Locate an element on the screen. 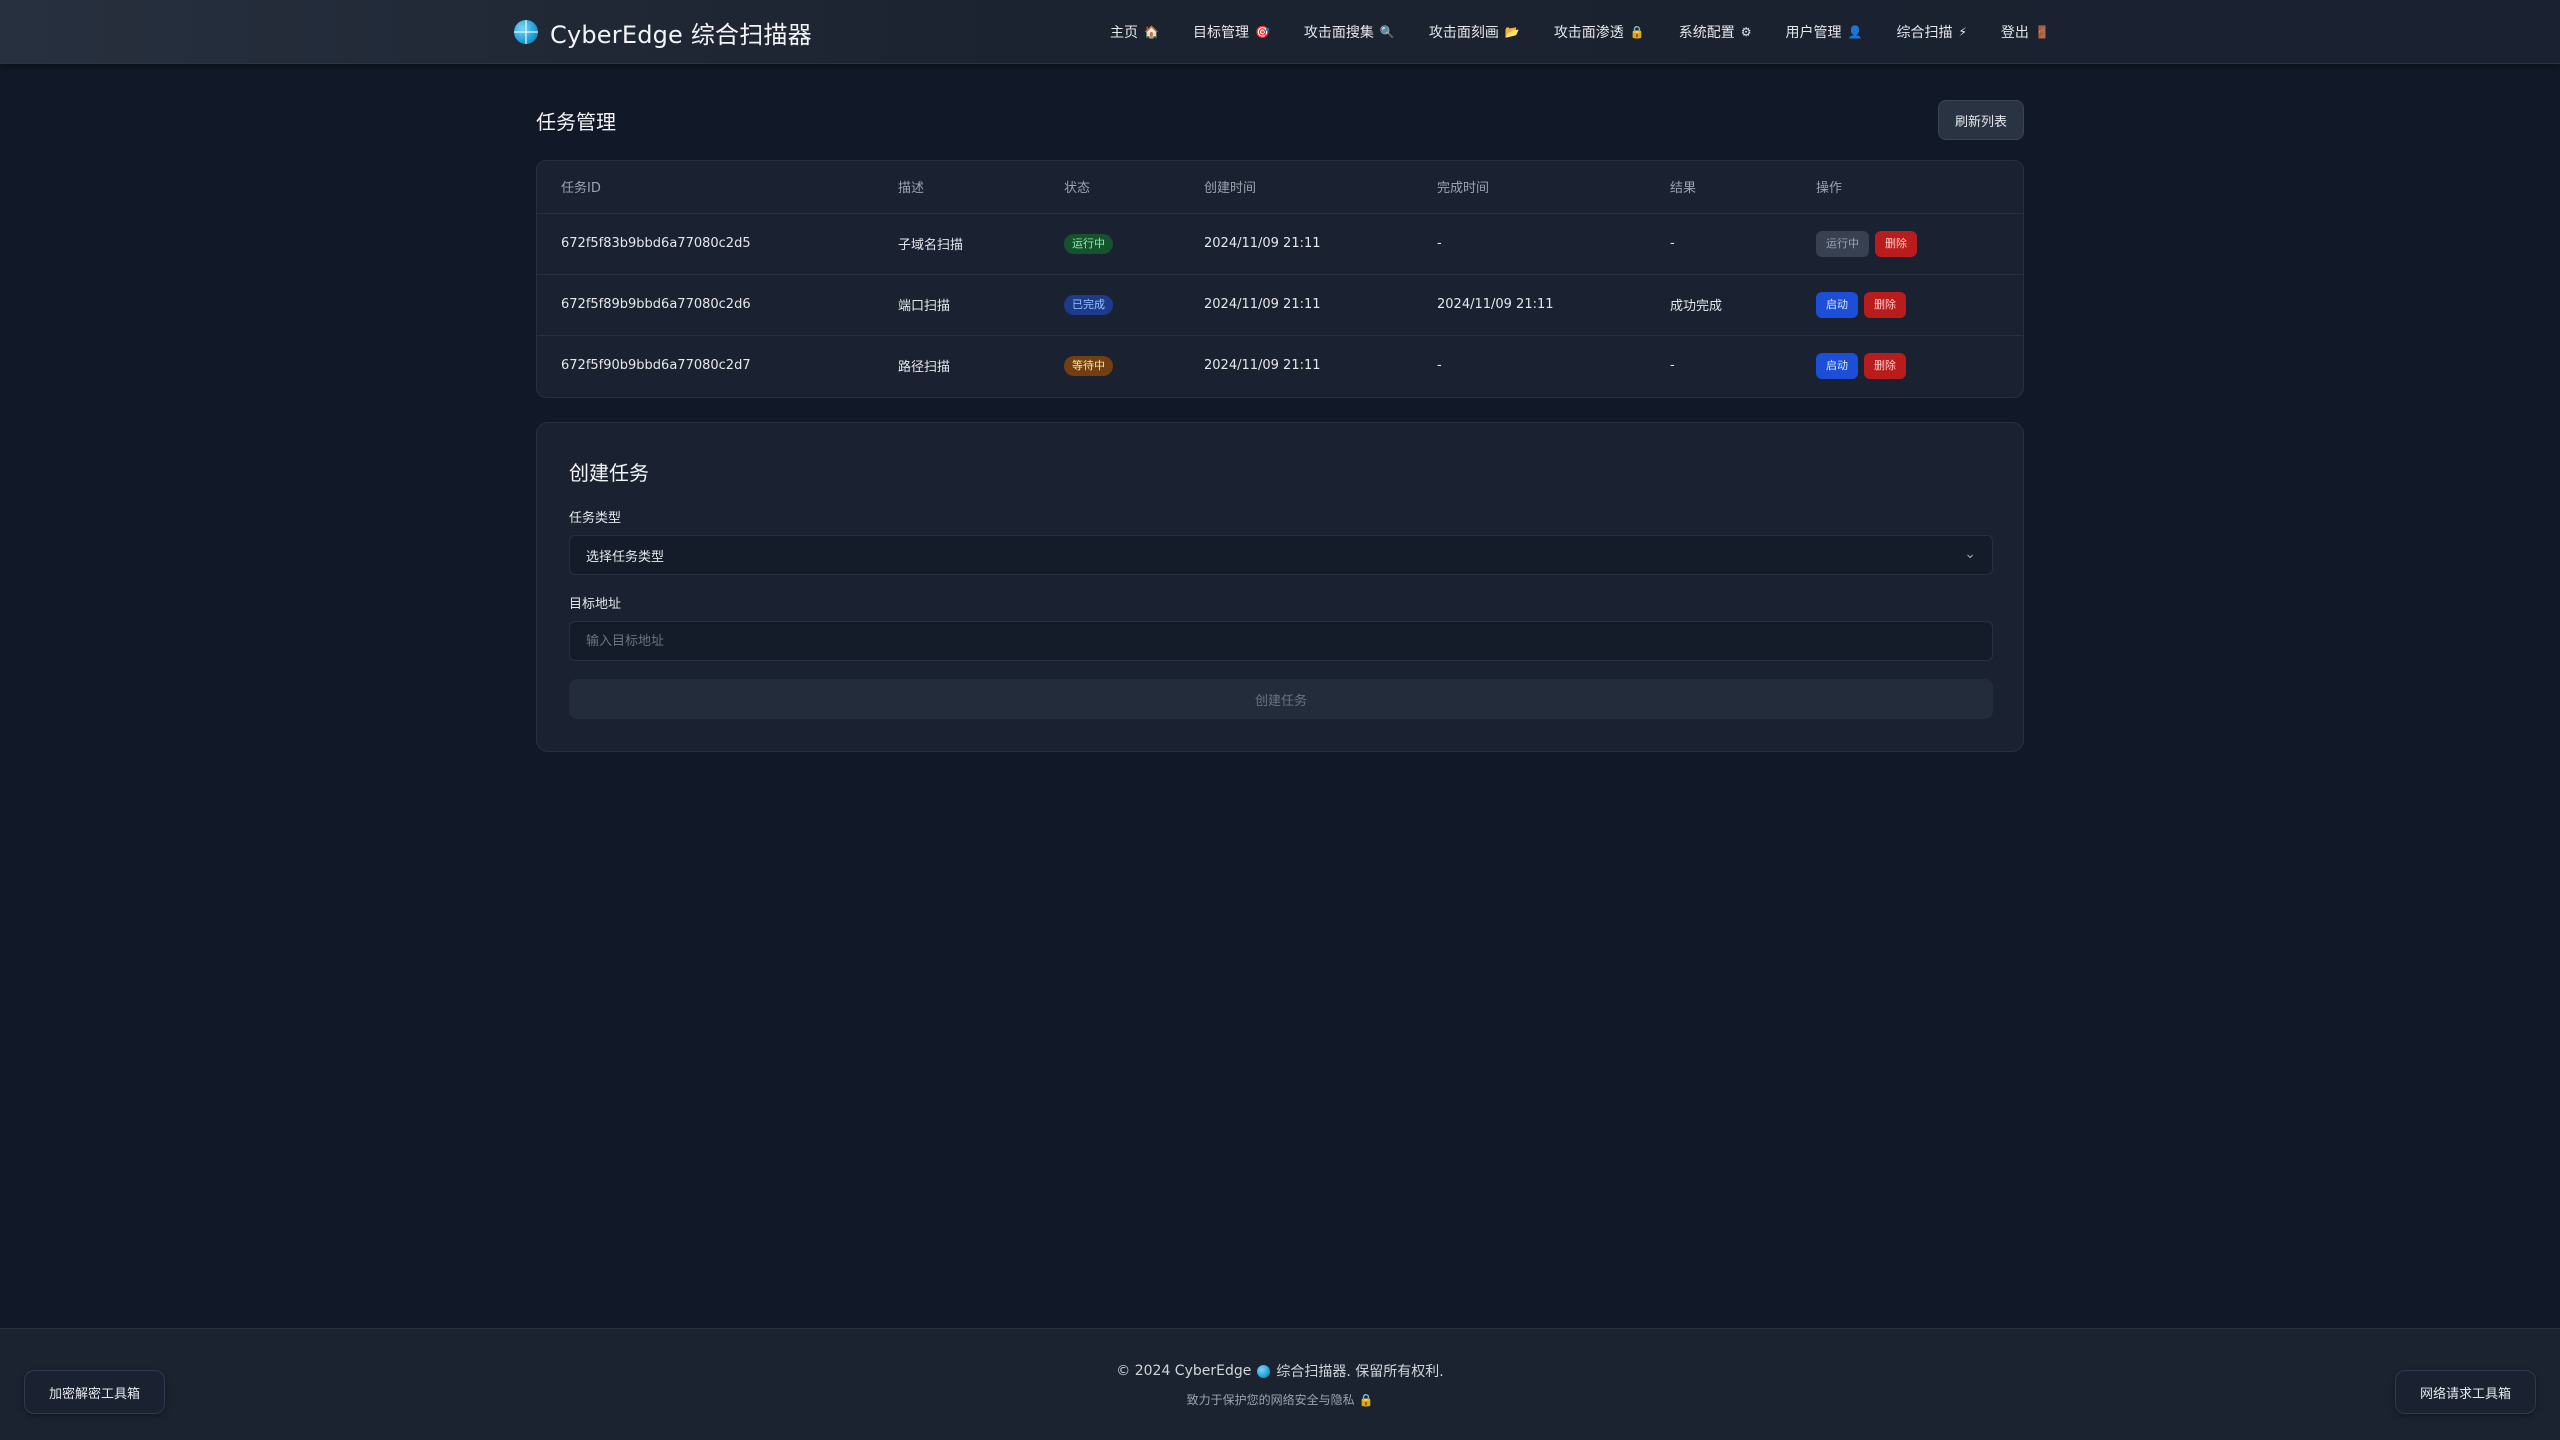 The width and height of the screenshot is (2560, 1440). main-nav: 主页 🏠 目标管理 🎯 攻击面搜集 🔍 攻击面刻画 📂 攻击面渗透 🔒 系统配置 is located at coordinates (1587, 32).